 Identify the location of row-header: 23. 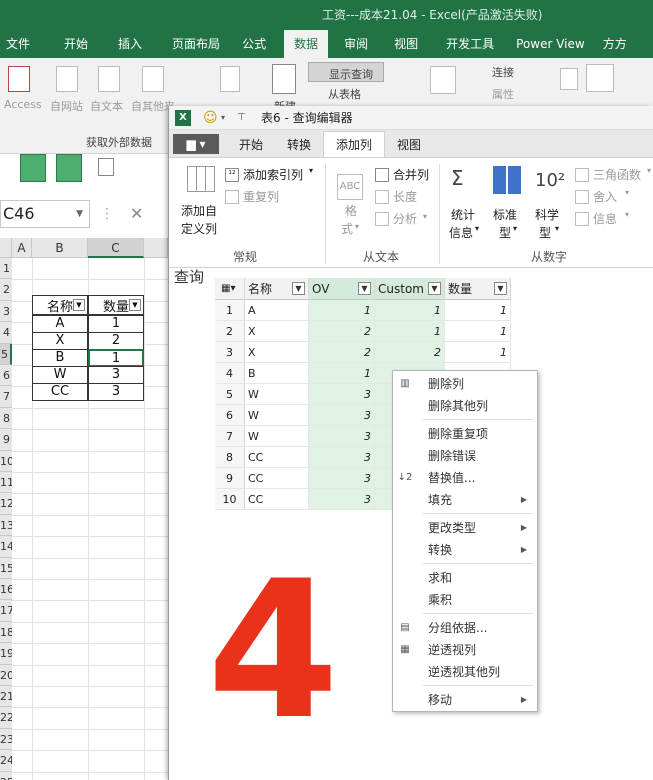
(6, 739).